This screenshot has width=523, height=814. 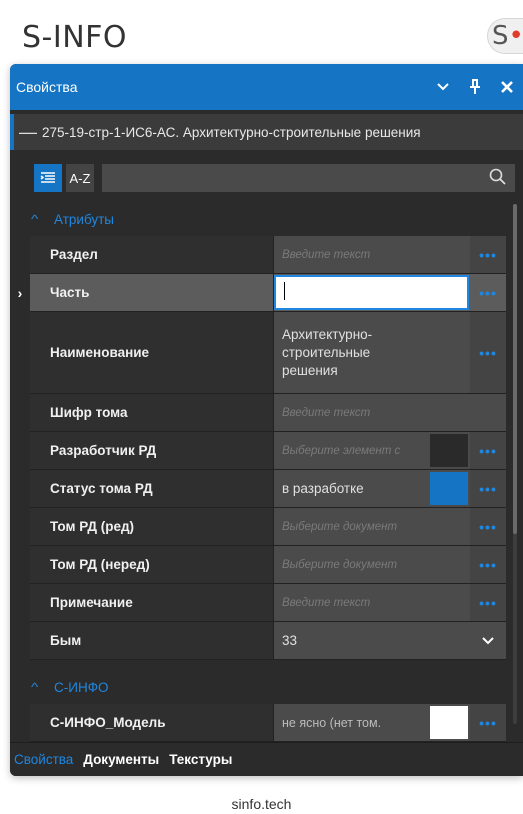 I want to click on chevron-right-icon: ›, so click(x=20, y=293).